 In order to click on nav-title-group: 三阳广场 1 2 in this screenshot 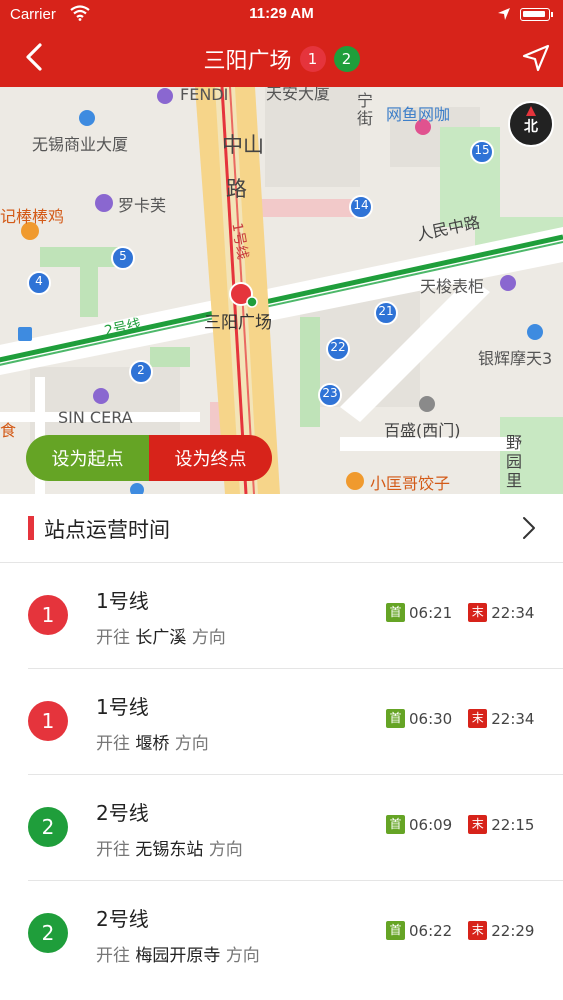, I will do `click(281, 59)`.